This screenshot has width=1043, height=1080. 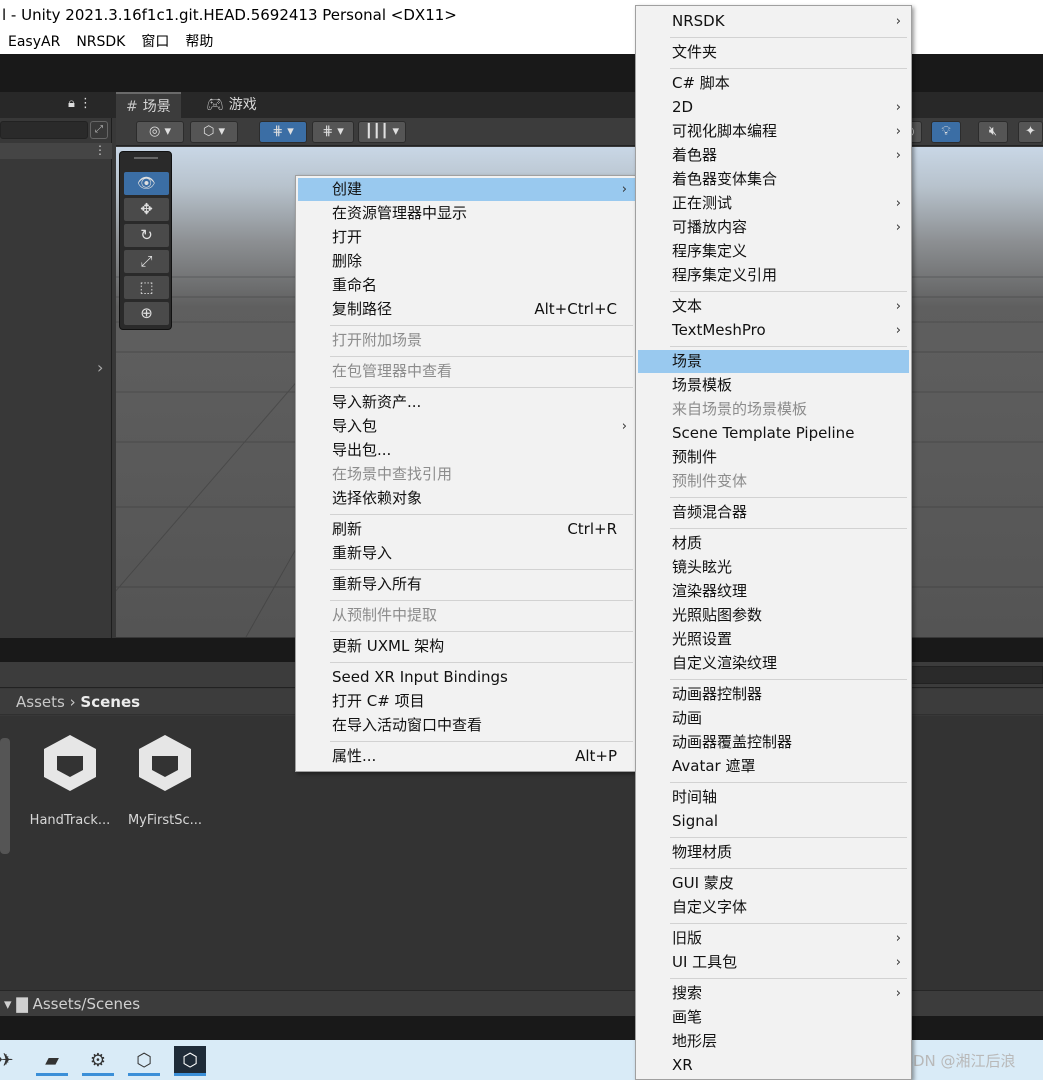 I want to click on create-submenu-item: 地形层, so click(x=773, y=1041).